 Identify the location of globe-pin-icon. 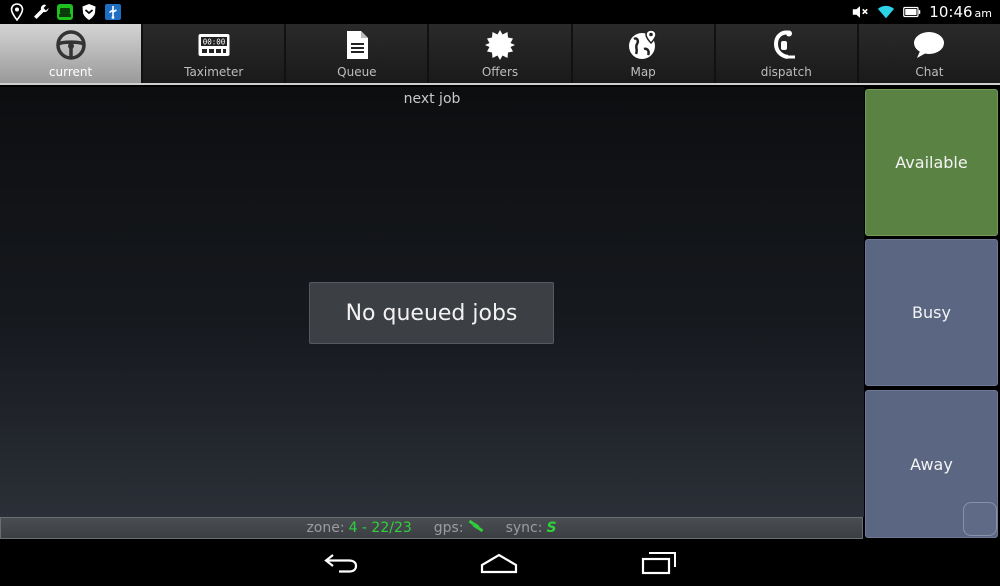
(643, 45).